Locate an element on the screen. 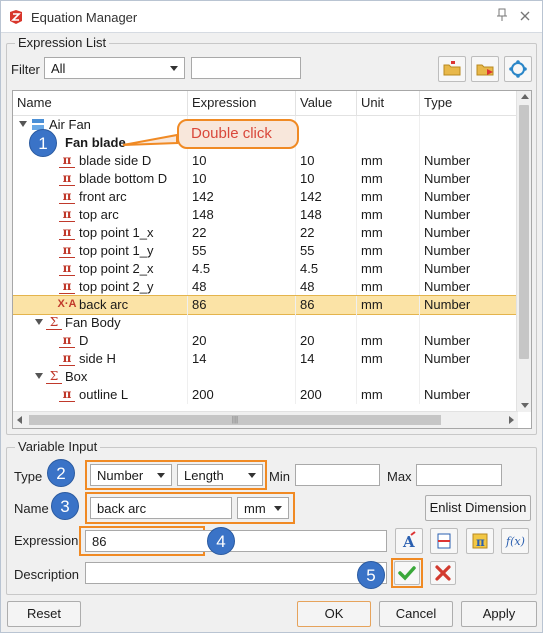  cell-unit: mm is located at coordinates (388, 287).